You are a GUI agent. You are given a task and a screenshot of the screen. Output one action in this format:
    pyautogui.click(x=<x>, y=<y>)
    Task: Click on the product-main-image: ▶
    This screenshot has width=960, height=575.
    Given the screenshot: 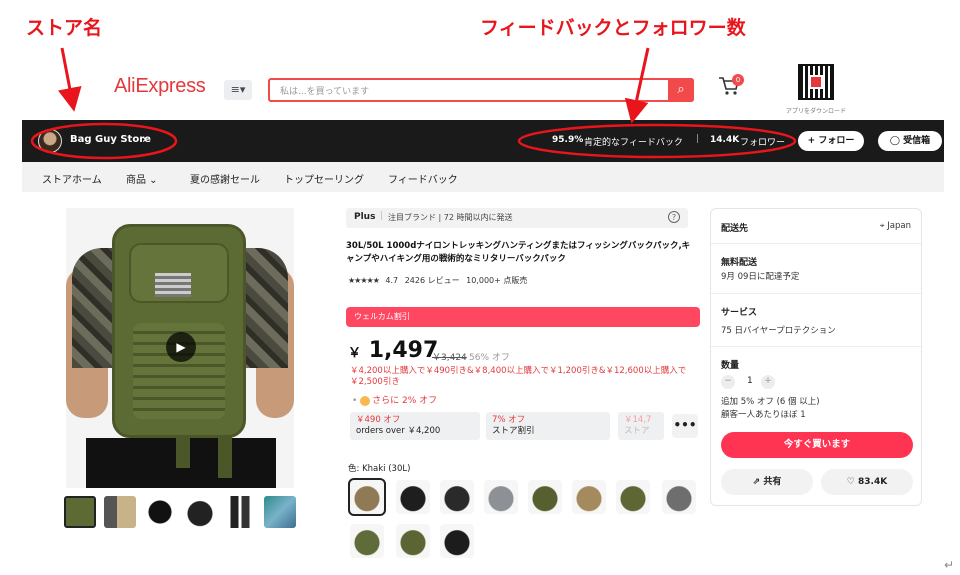 What is the action you would take?
    pyautogui.click(x=180, y=348)
    